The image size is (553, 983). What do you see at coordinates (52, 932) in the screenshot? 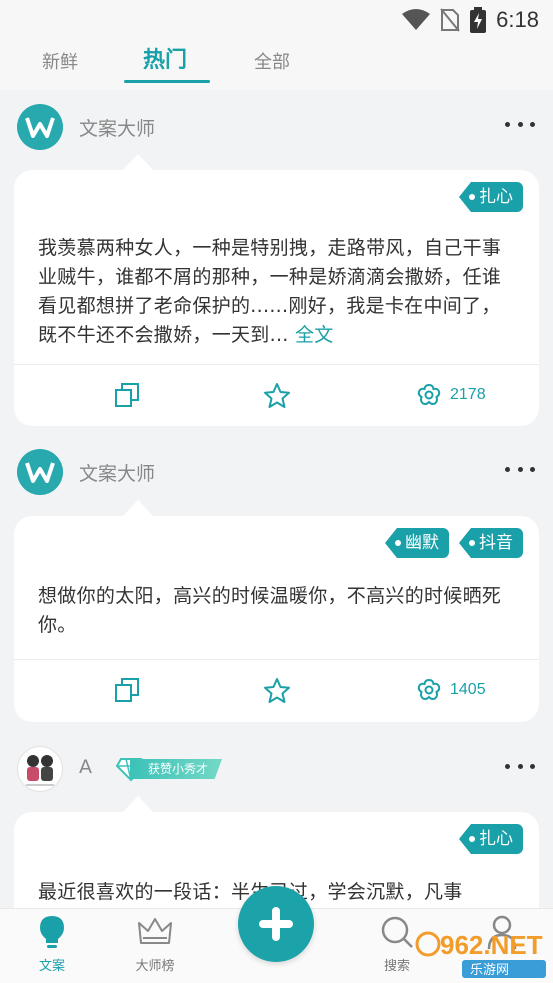
I see `lightbulb-icon` at bounding box center [52, 932].